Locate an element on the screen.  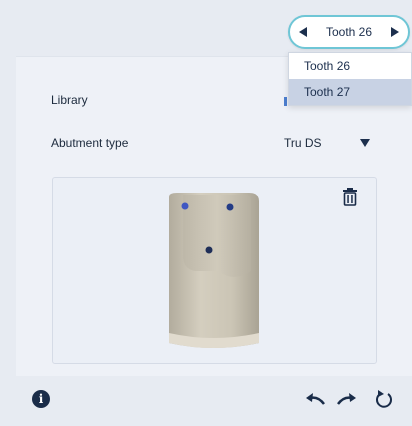
abutment-type-value: Tru DS is located at coordinates (303, 143).